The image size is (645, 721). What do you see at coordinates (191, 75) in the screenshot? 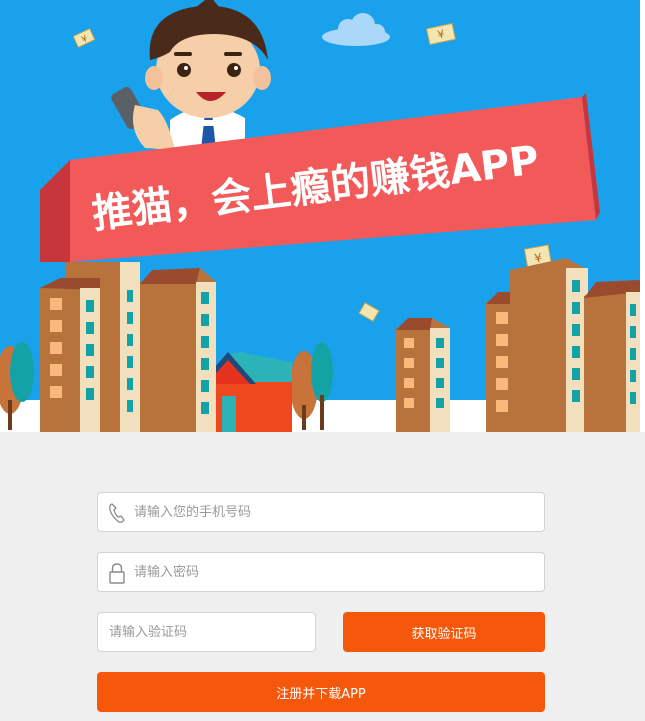
I see `cartoon-man-illustration` at bounding box center [191, 75].